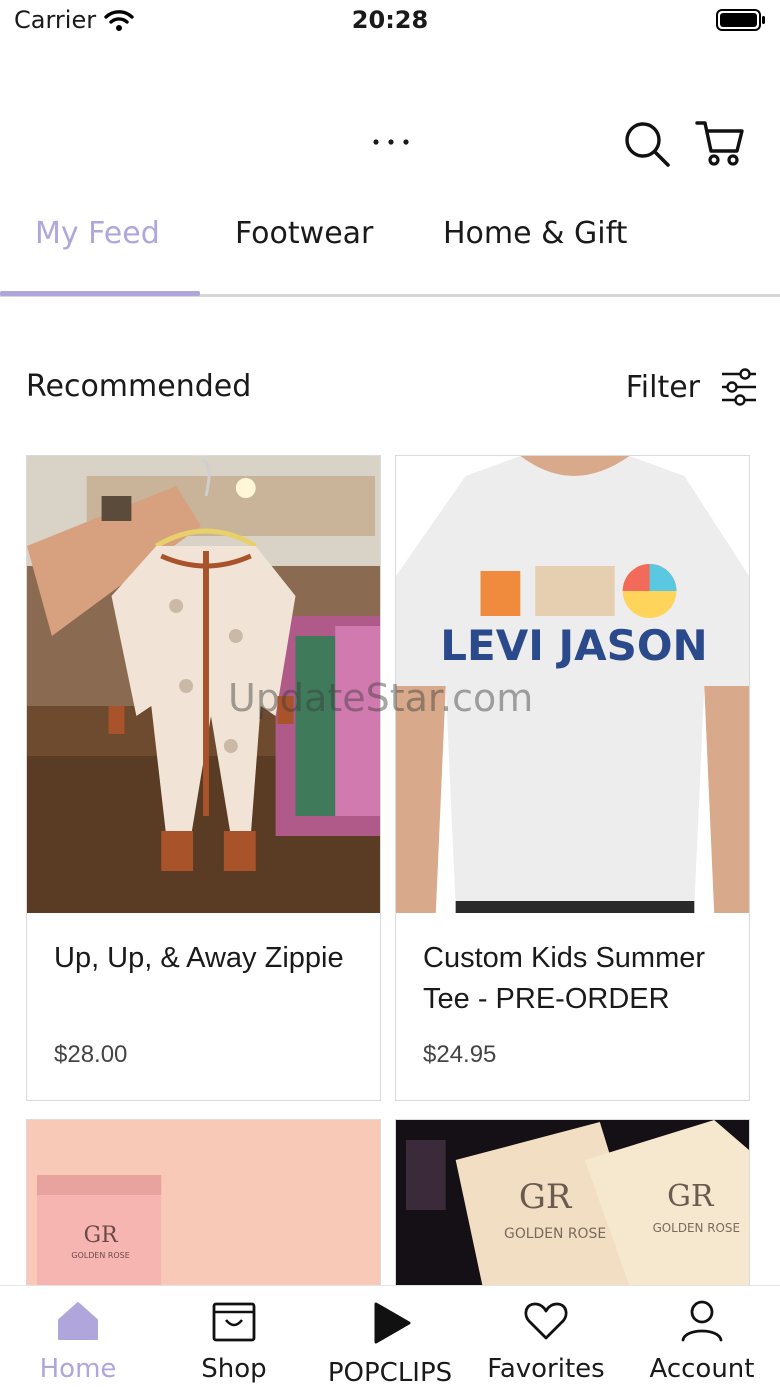 The width and height of the screenshot is (780, 1387). I want to click on bottom-nav: Home Shop POPCLIPS Favorites Account, so click(390, 1336).